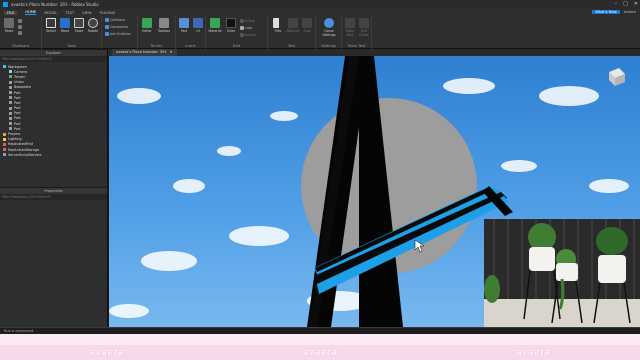 Image resolution: width=640 pixels, height=360 pixels. I want to click on constraints-icon, so click(107, 27).